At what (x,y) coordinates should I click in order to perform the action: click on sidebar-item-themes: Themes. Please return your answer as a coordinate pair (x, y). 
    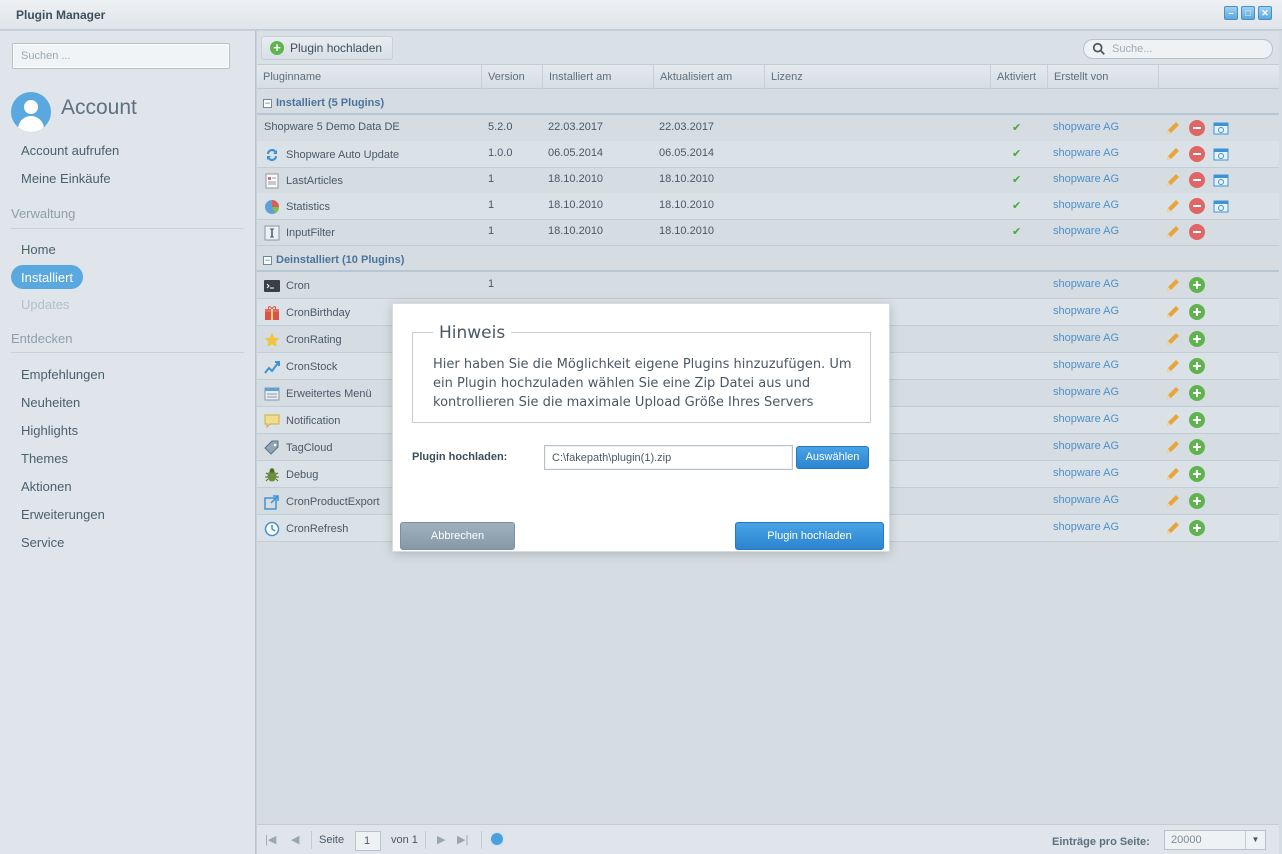
    Looking at the image, I should click on (44, 458).